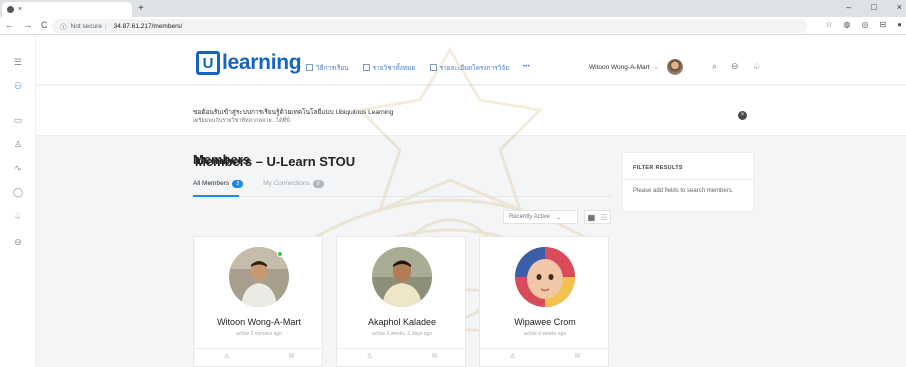  I want to click on courses-icon: ▭, so click(18, 120).